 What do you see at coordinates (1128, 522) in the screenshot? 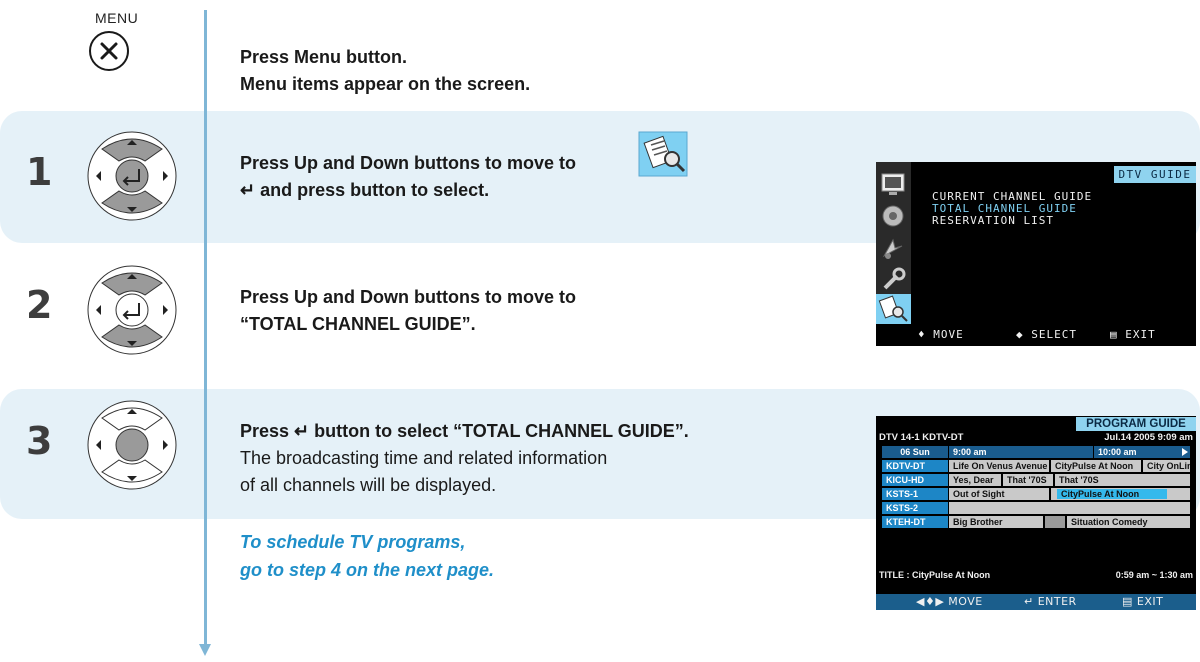
I see `program-cell: Situation Comedy` at bounding box center [1128, 522].